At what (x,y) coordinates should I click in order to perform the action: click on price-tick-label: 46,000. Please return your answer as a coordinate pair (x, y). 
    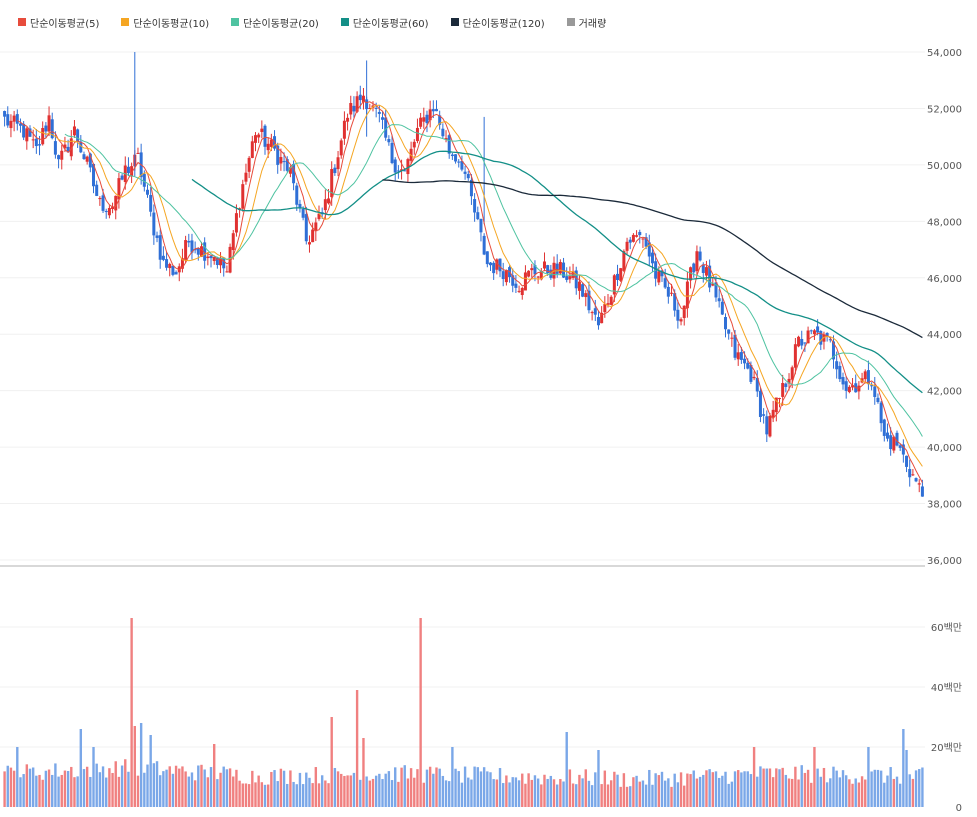
    Looking at the image, I should click on (944, 279).